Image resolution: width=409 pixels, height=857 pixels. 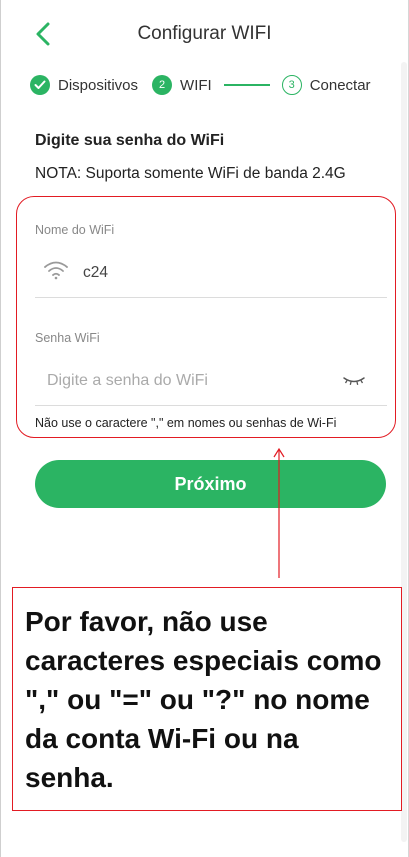 I want to click on wifi-name-label: Nome do WiFi, so click(x=75, y=230).